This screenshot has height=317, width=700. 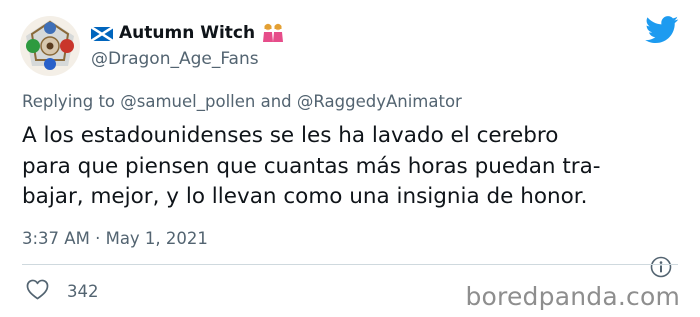 What do you see at coordinates (56, 238) in the screenshot?
I see `tweet-time: 3:37 AM` at bounding box center [56, 238].